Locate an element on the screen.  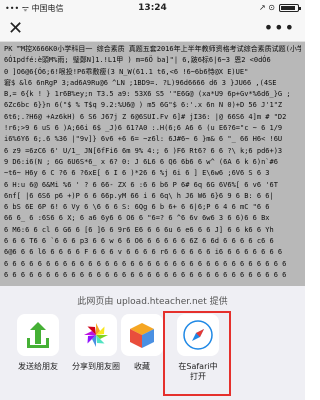
battery-icon is located at coordinates (290, 7).